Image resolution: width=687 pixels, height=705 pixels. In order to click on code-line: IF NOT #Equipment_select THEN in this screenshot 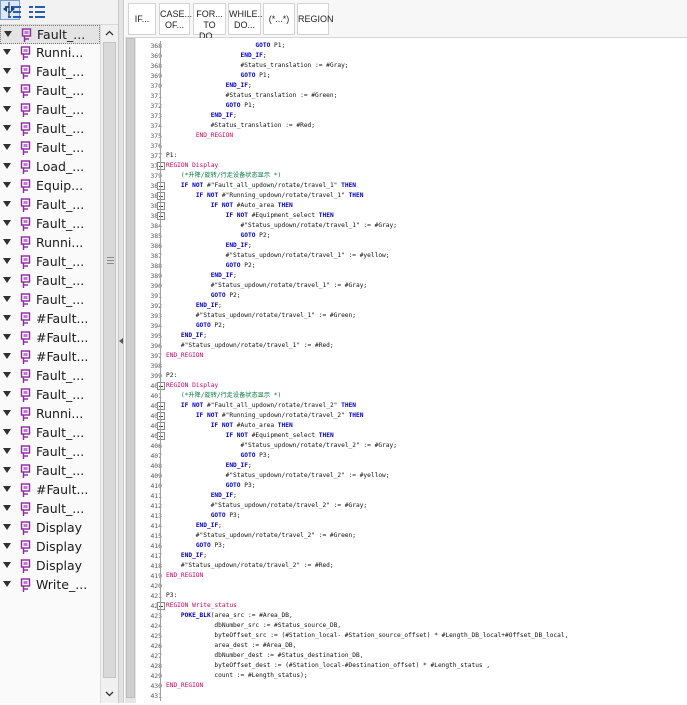, I will do `click(424, 216)`.